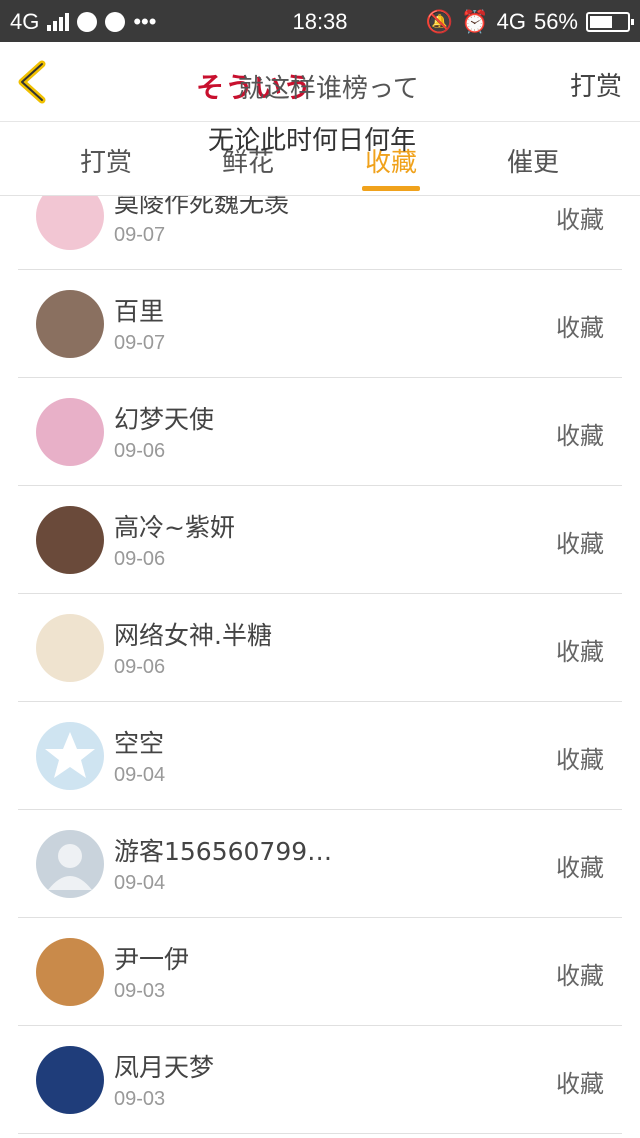 The height and width of the screenshot is (1138, 640). Describe the element at coordinates (320, 324) in the screenshot. I see `list-item: 百里 09-07 收藏` at that location.